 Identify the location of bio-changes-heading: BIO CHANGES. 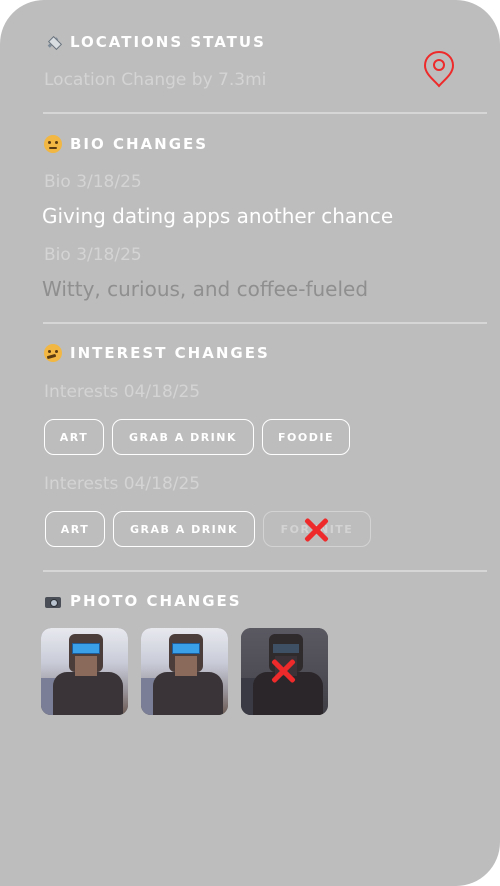
(126, 144).